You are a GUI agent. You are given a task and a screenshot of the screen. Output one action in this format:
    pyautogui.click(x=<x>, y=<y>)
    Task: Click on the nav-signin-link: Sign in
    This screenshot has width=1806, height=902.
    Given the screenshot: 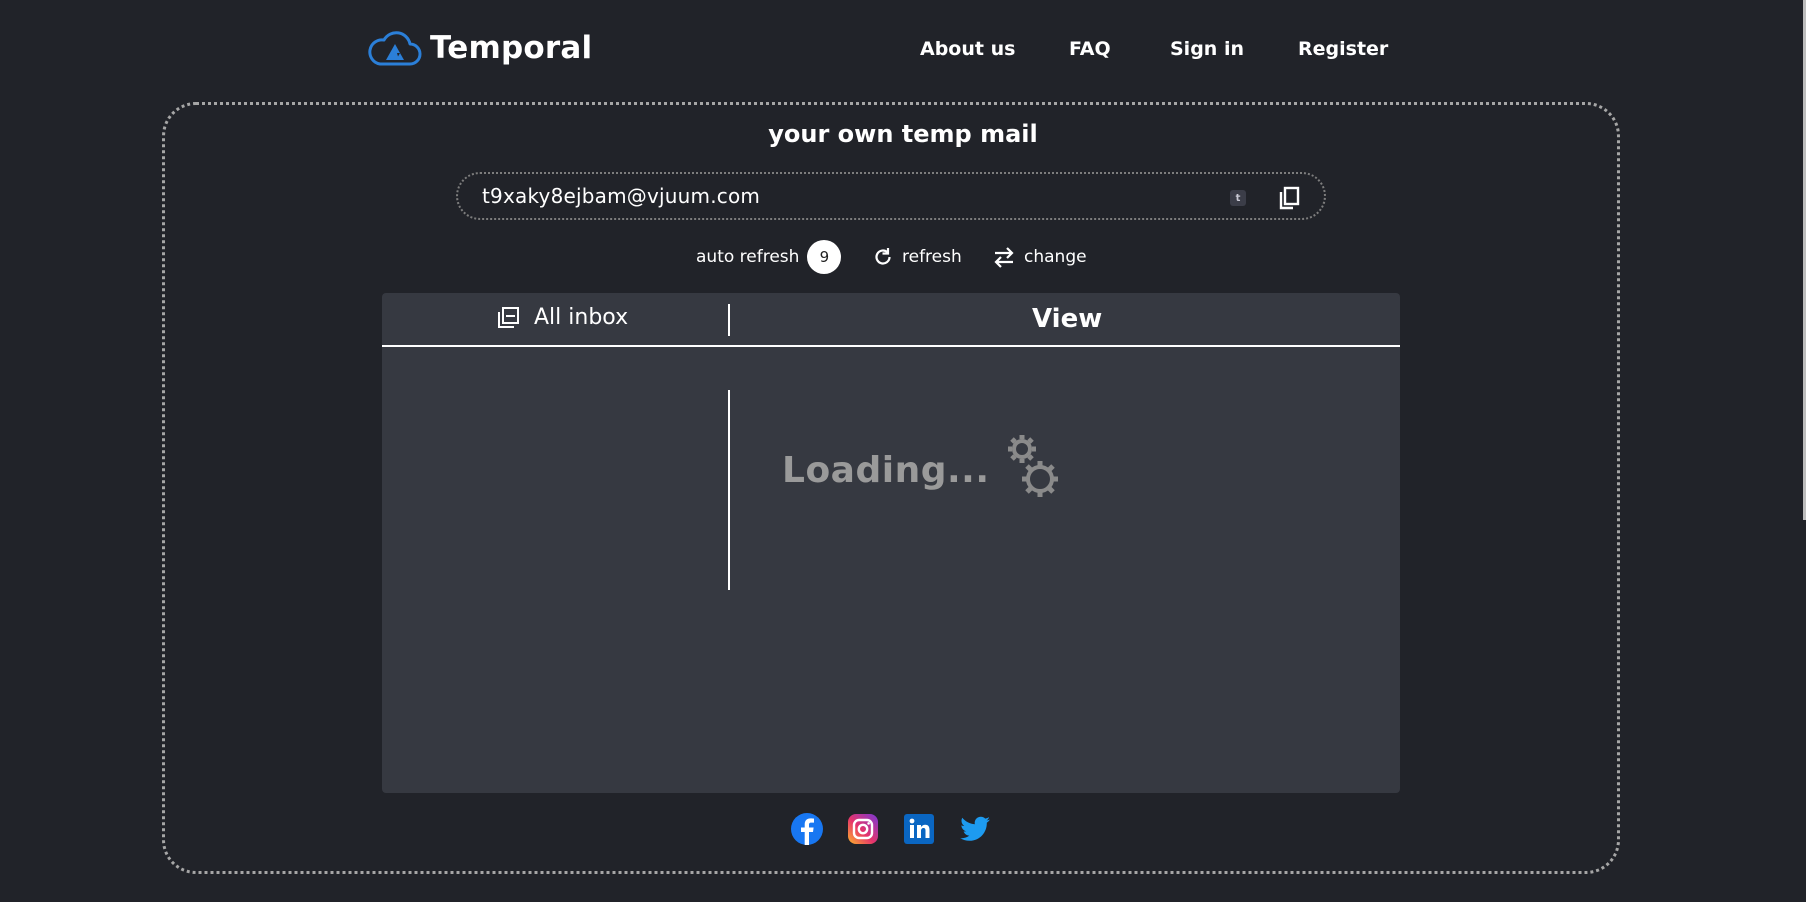 What is the action you would take?
    pyautogui.click(x=1207, y=49)
    